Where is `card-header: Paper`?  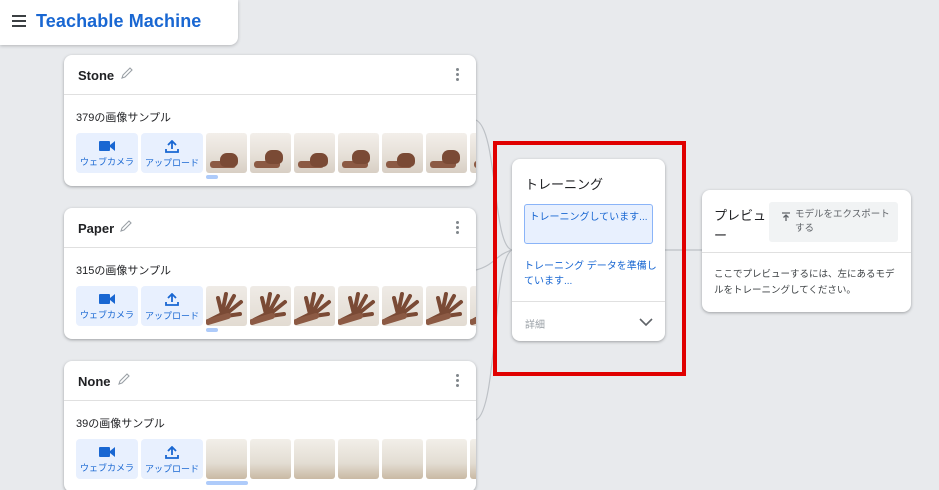 card-header: Paper is located at coordinates (270, 228).